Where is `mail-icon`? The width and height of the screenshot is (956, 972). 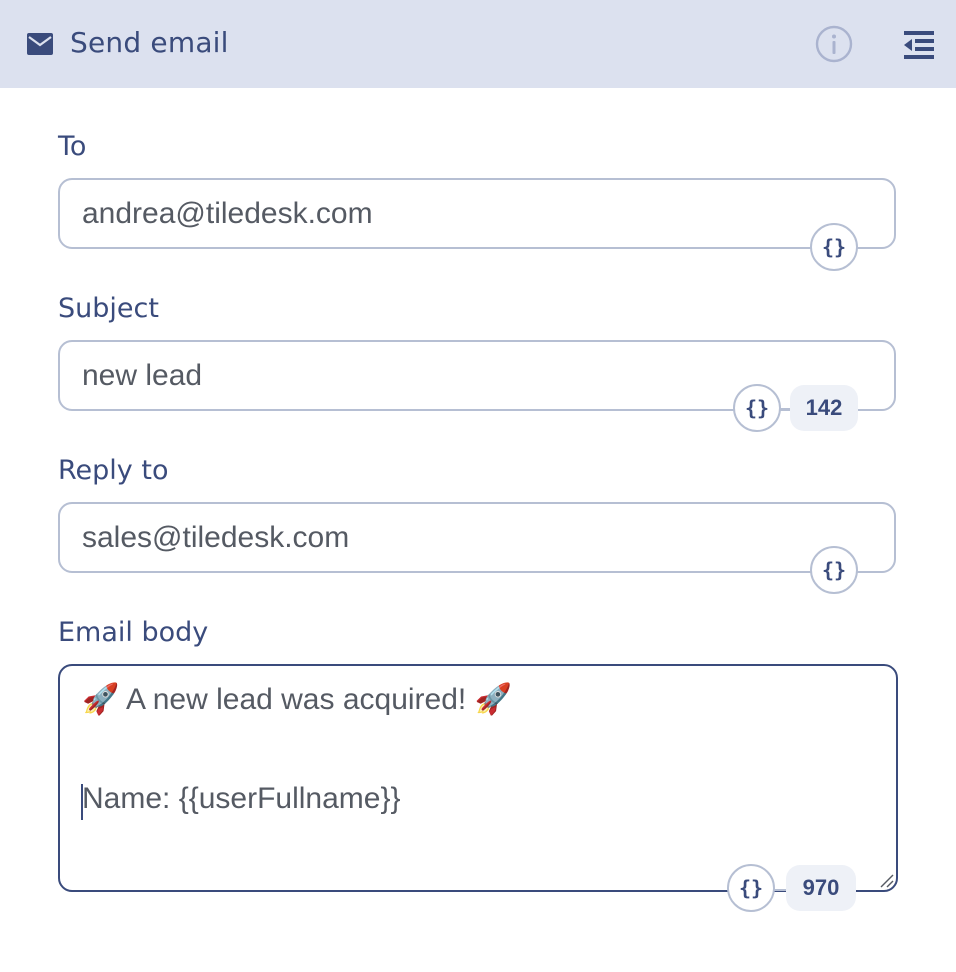
mail-icon is located at coordinates (40, 44).